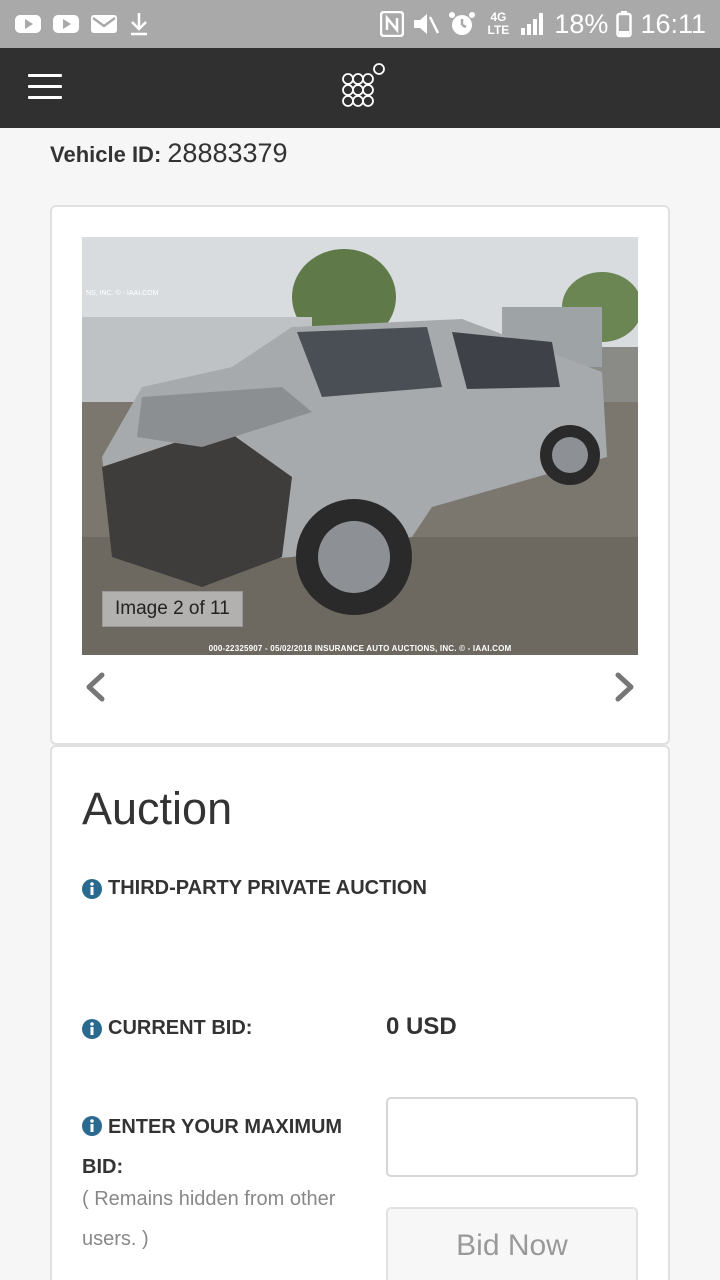 The image size is (720, 1280). What do you see at coordinates (533, 24) in the screenshot?
I see `signal-icon` at bounding box center [533, 24].